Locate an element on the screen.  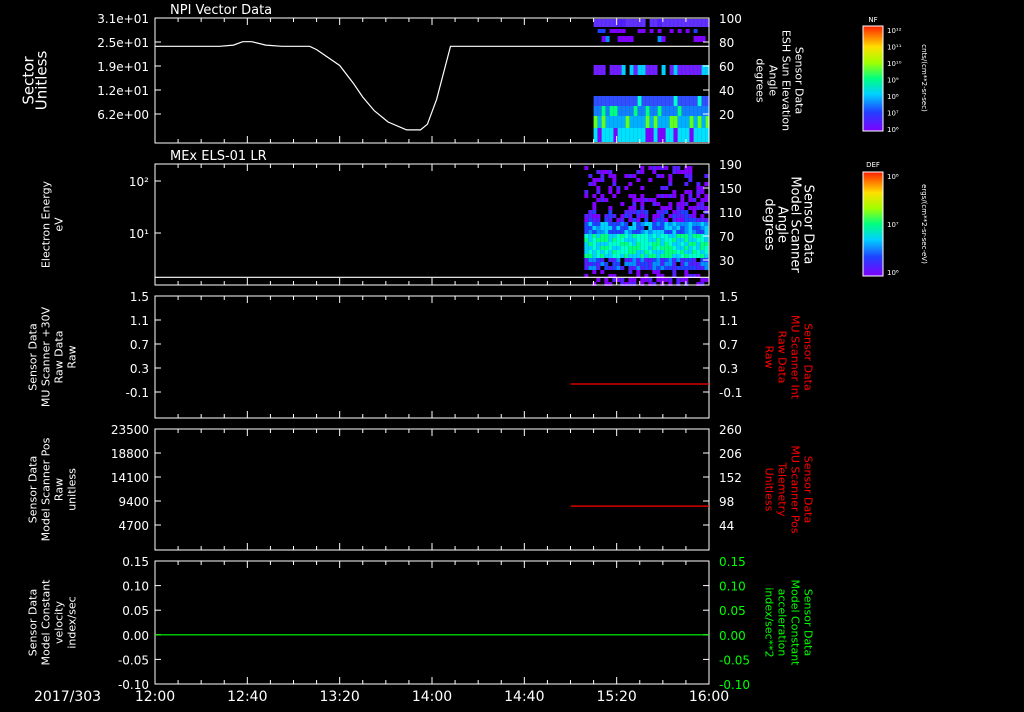
left-tick-label: 10² is located at coordinates (139, 182).